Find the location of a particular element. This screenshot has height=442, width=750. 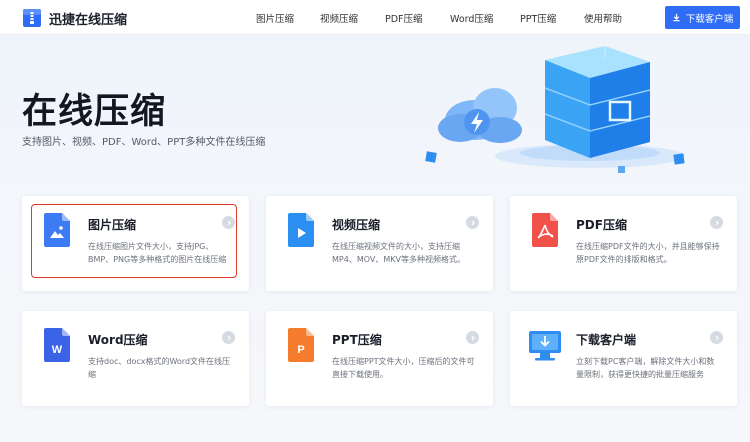

pdf-file-icon is located at coordinates (545, 230).